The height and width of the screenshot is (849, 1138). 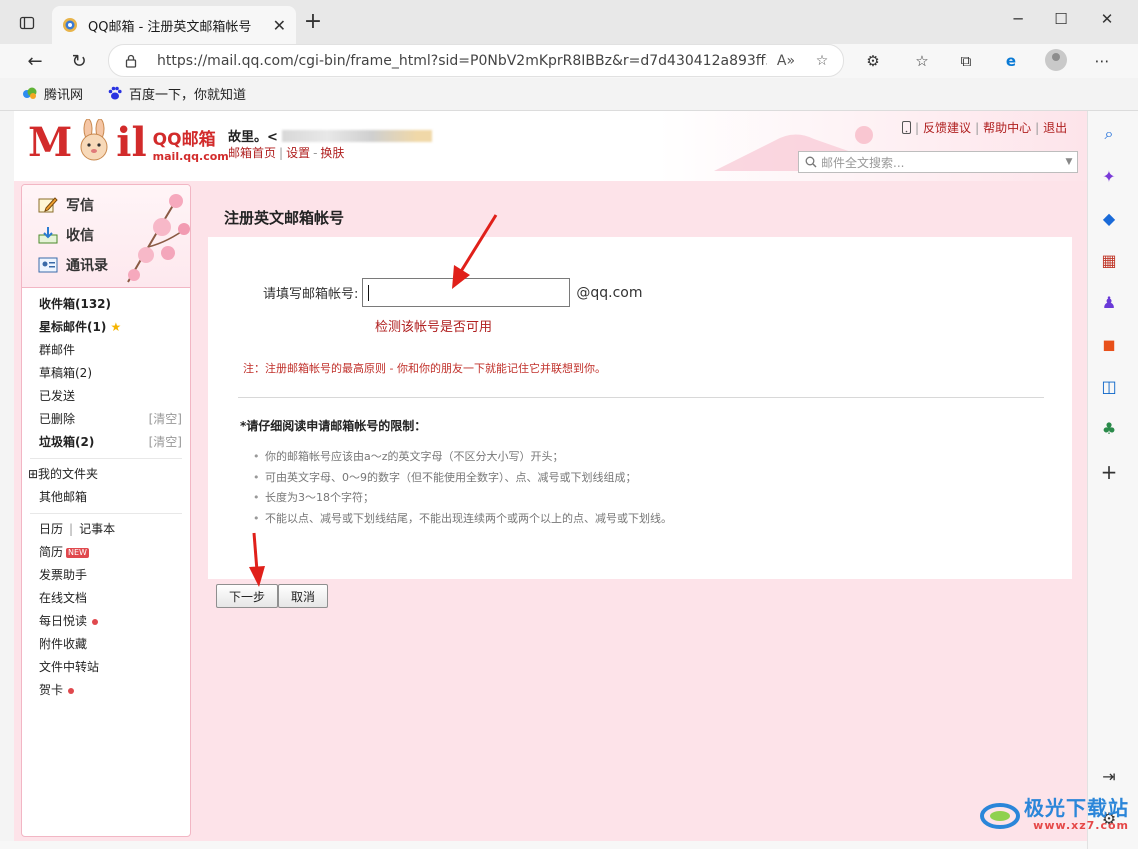 I want to click on maximize-icon: ☐, so click(x=1061, y=22).